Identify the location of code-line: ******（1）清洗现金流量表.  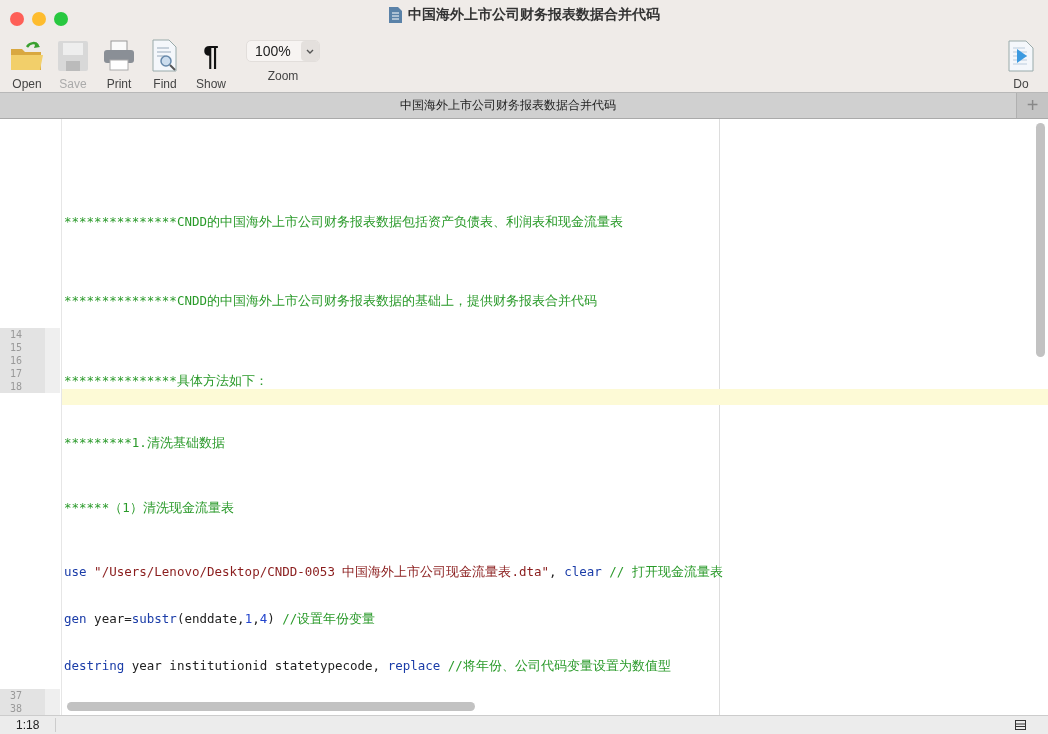
(149, 508).